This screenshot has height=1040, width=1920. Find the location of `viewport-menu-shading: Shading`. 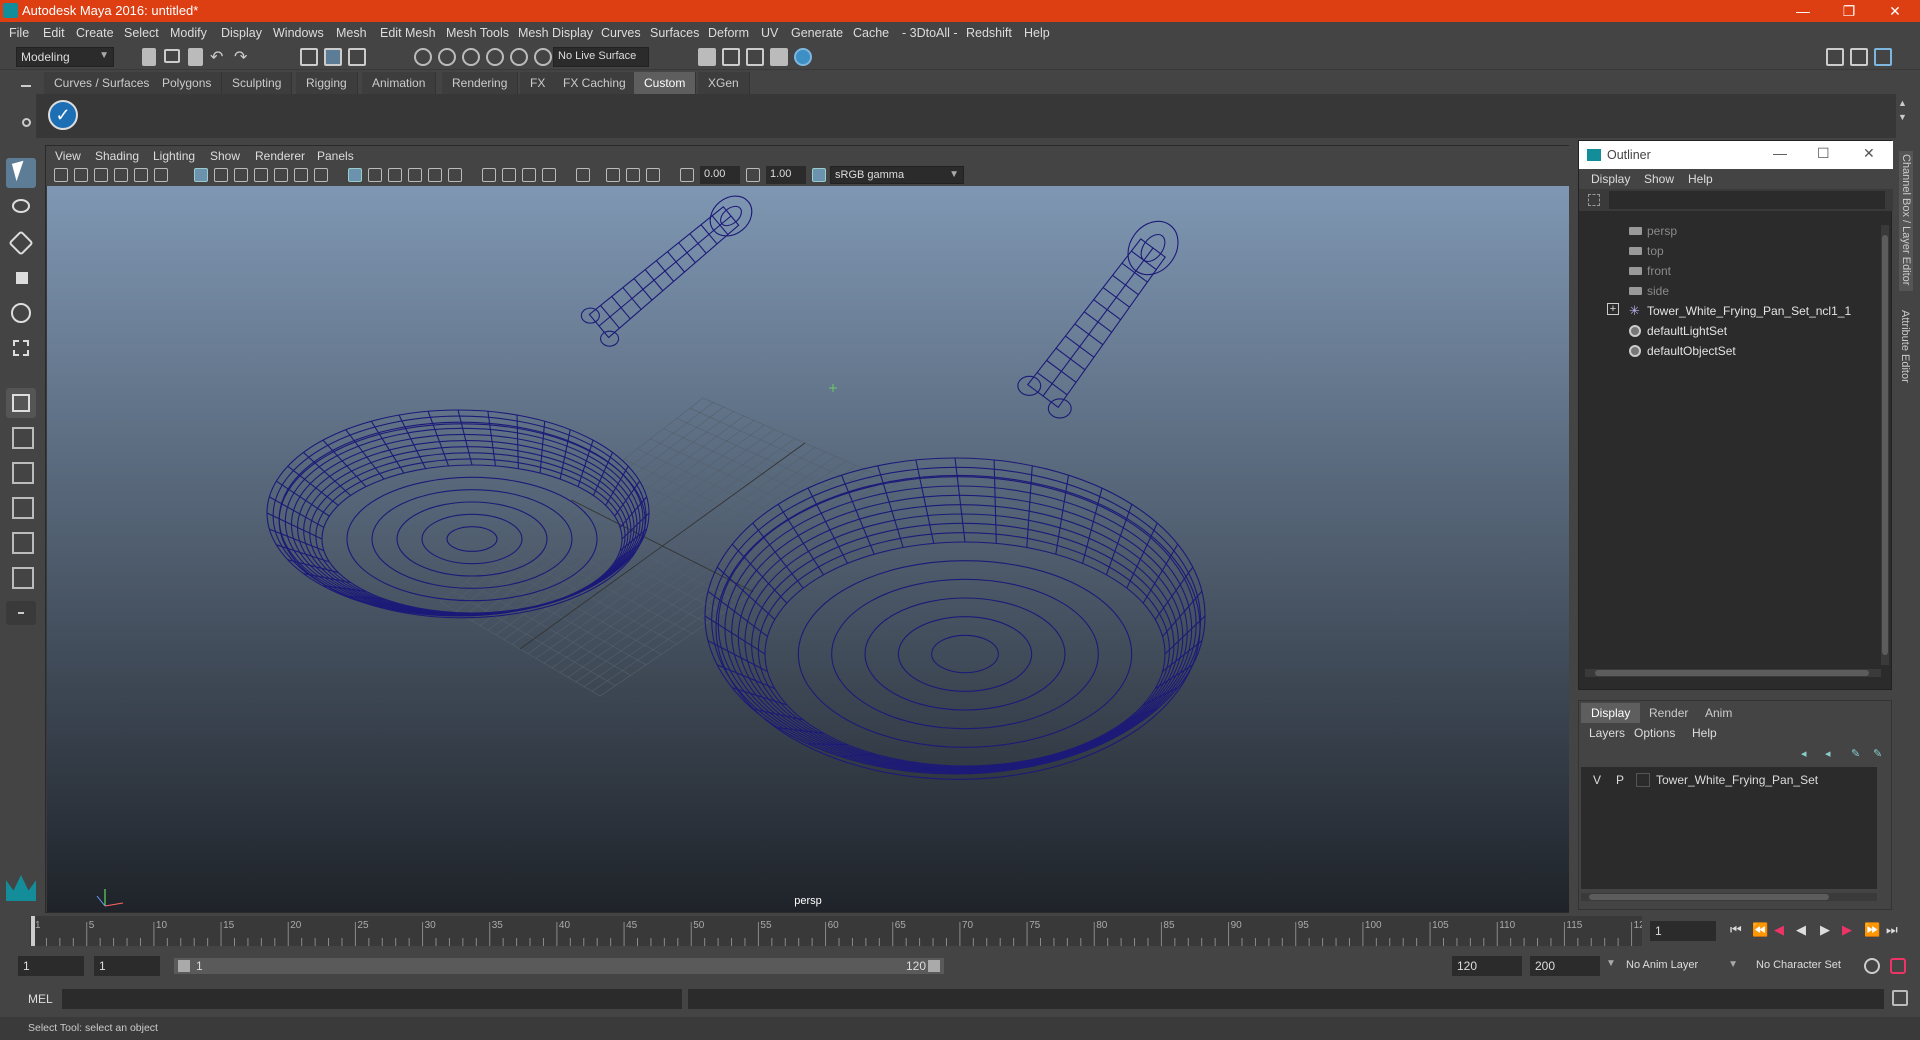

viewport-menu-shading: Shading is located at coordinates (117, 156).